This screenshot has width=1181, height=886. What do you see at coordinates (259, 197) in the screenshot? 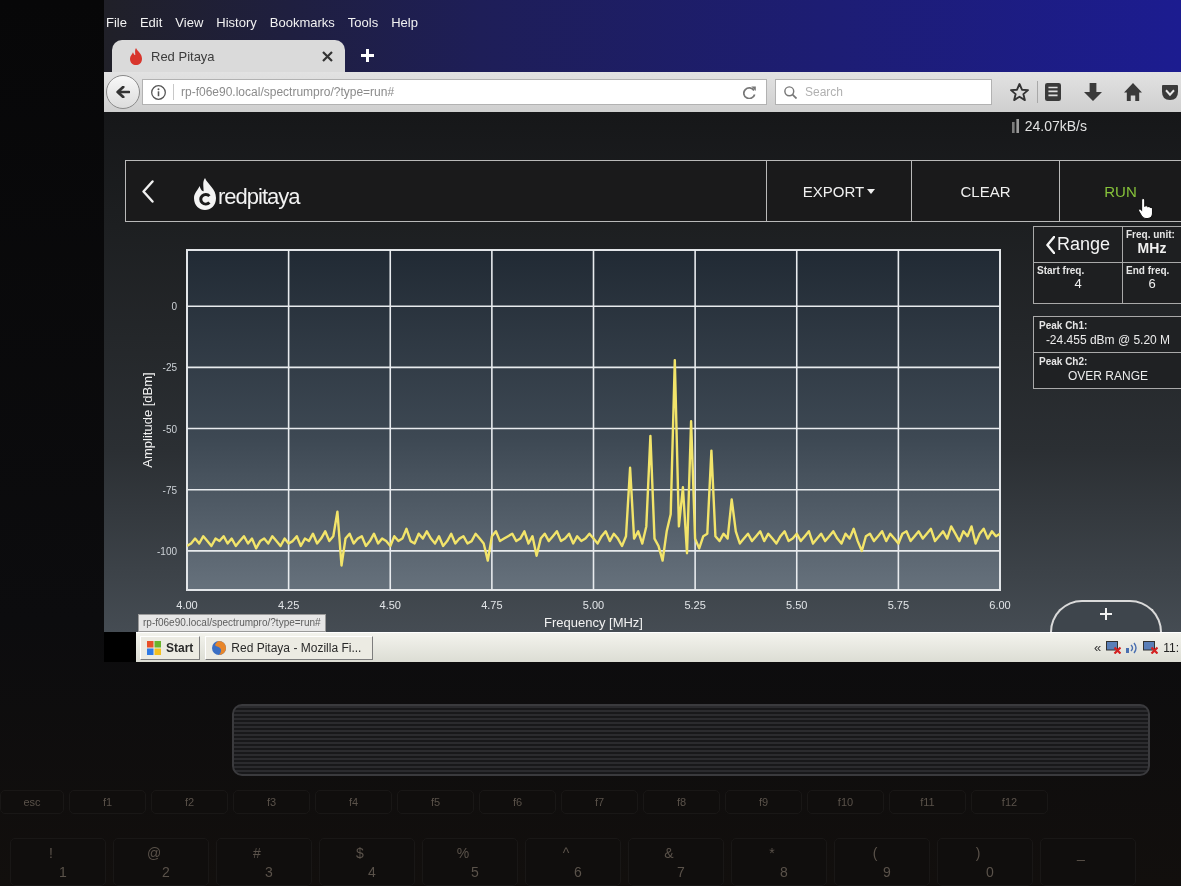
I see `logo-text: redpitaya` at bounding box center [259, 197].